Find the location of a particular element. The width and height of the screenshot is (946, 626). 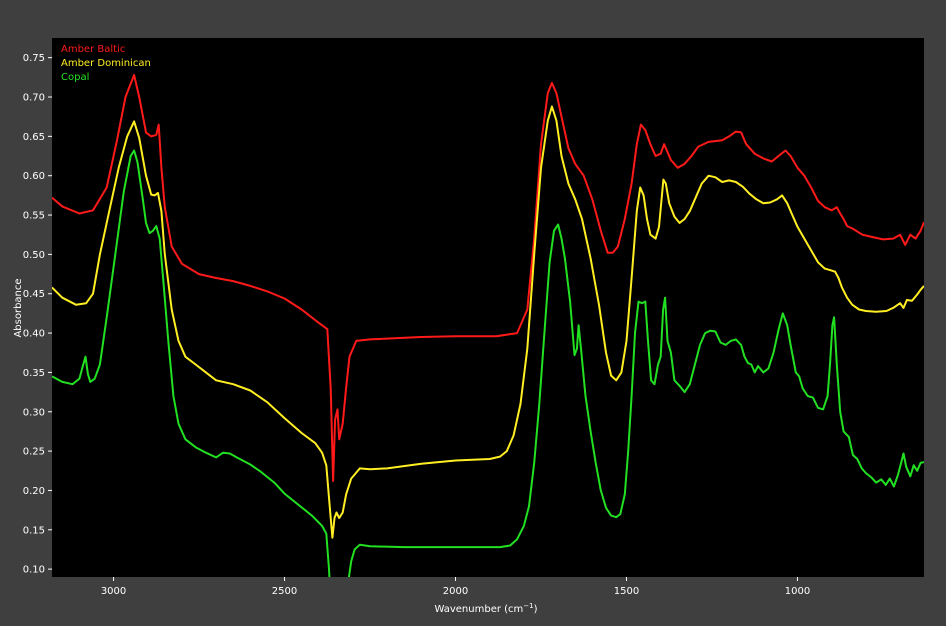

y-tick-label: 0.25 is located at coordinates (34, 452).